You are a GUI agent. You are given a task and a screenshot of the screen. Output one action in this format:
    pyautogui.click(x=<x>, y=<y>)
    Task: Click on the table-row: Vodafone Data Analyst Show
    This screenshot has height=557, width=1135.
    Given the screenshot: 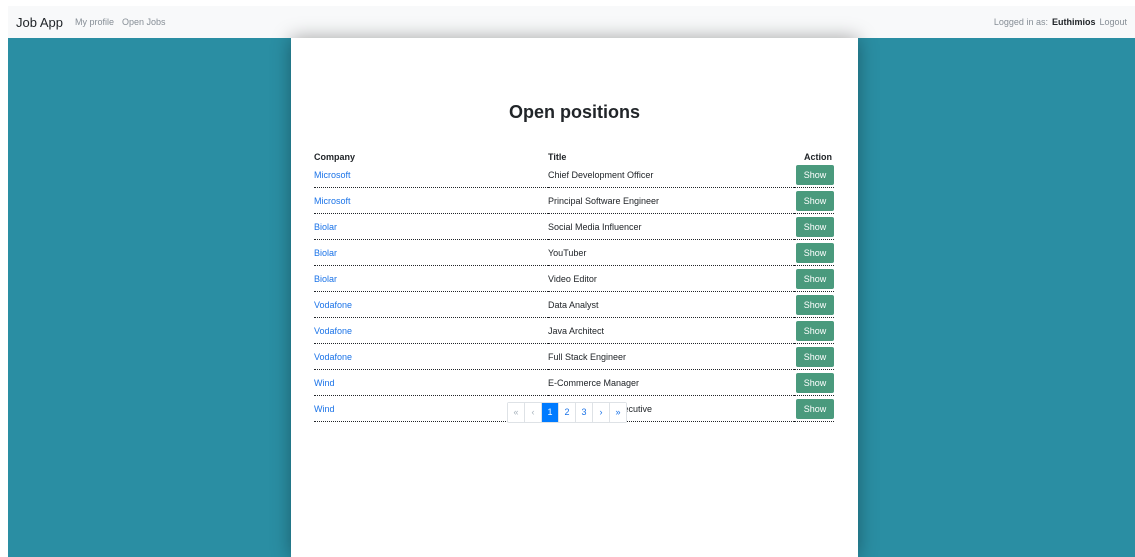 What is the action you would take?
    pyautogui.click(x=574, y=304)
    